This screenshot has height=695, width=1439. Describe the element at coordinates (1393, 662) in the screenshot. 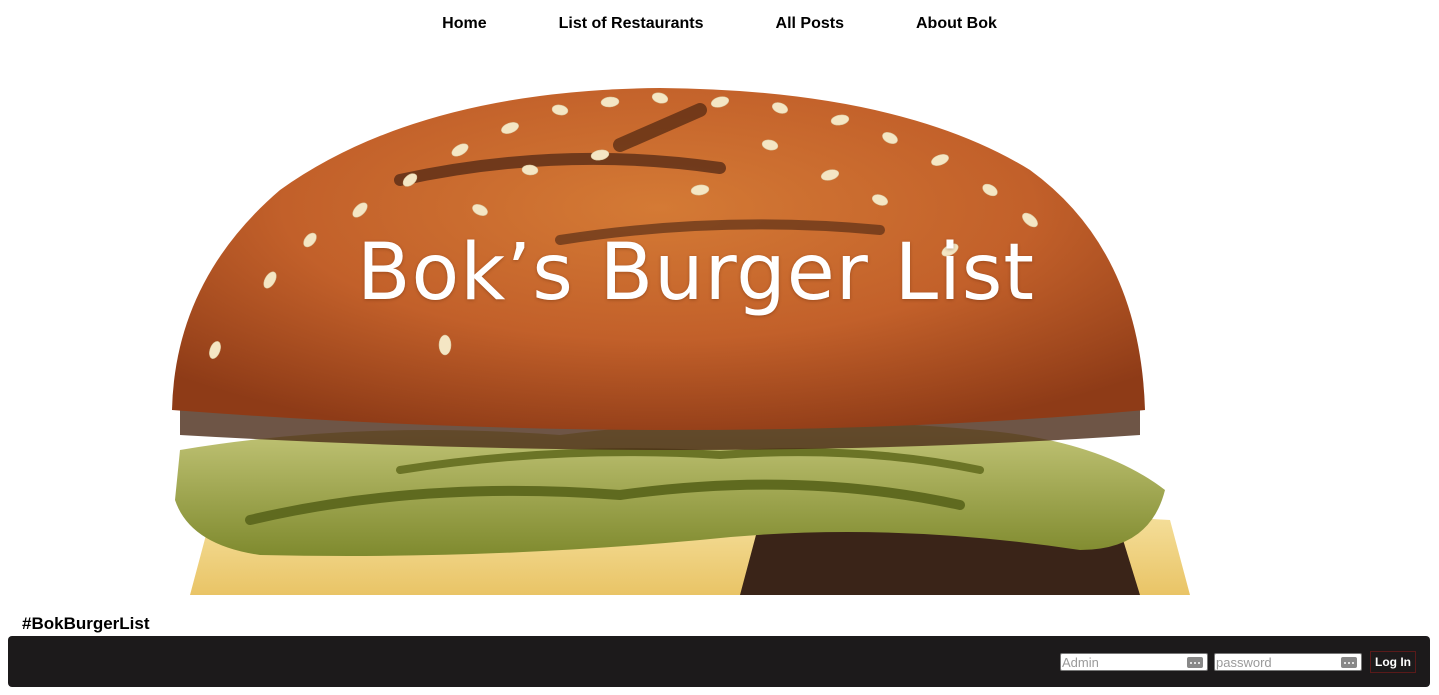

I see `login-button: Log In` at that location.